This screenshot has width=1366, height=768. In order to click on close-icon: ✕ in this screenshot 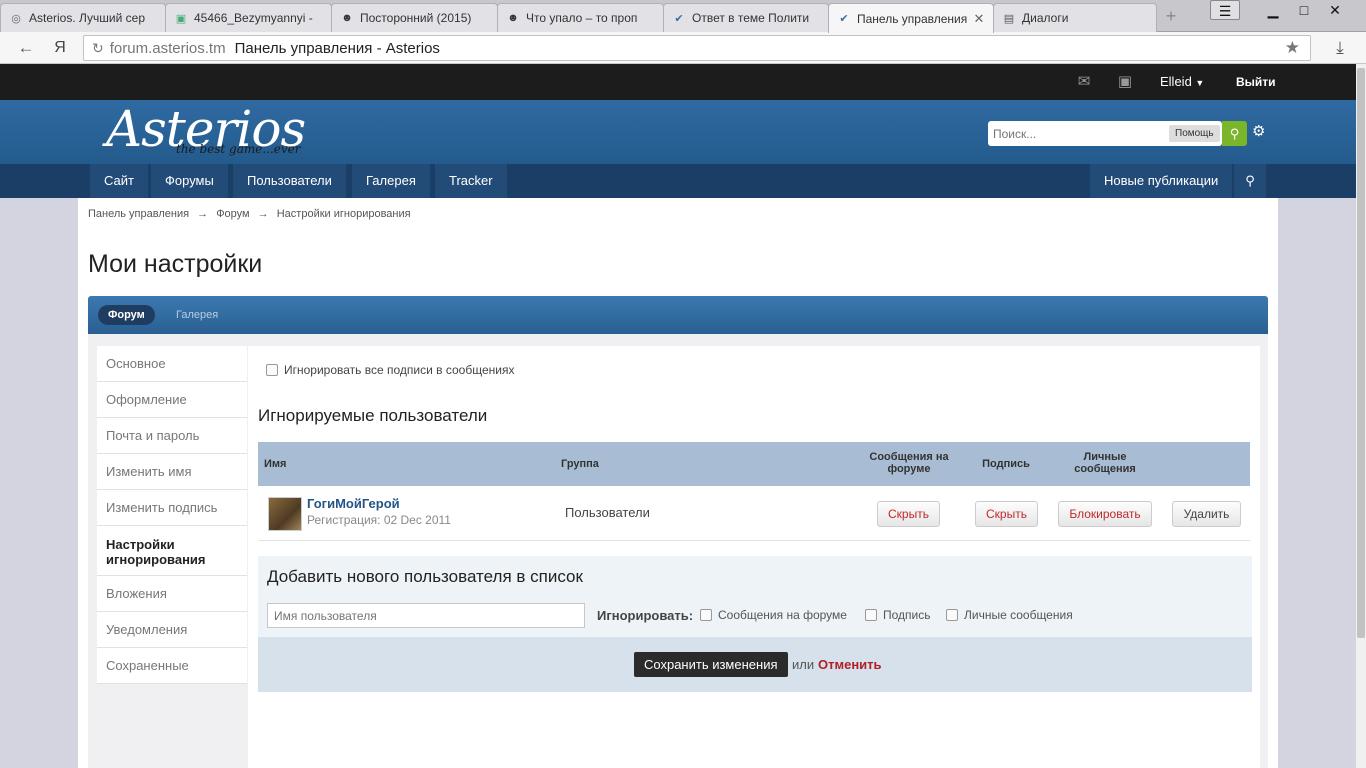, I will do `click(979, 19)`.